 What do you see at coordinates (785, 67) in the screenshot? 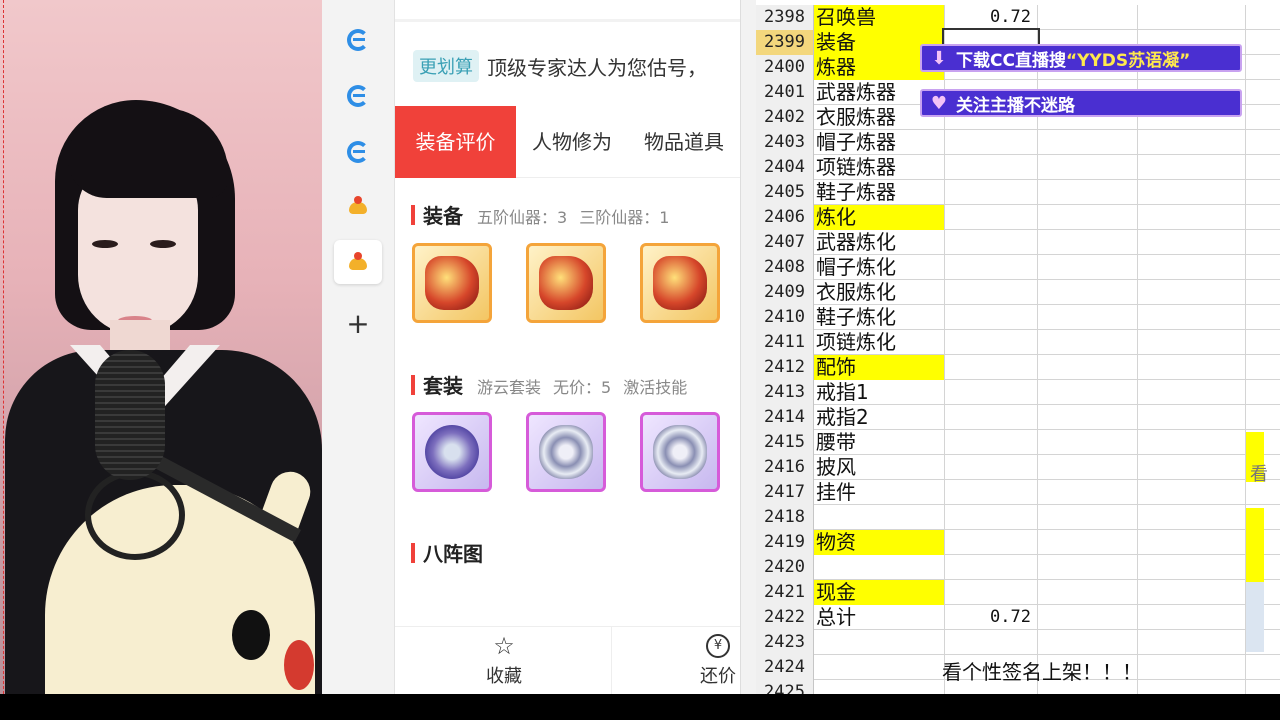
I see `row-number: 2400` at bounding box center [785, 67].